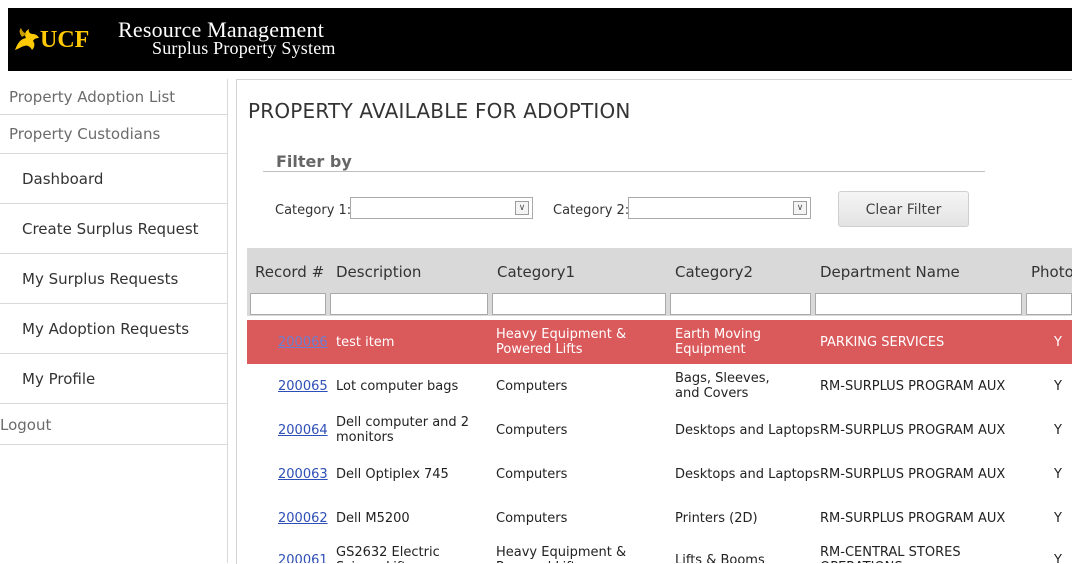  Describe the element at coordinates (313, 210) in the screenshot. I see `category1-label: Category 1:` at that location.